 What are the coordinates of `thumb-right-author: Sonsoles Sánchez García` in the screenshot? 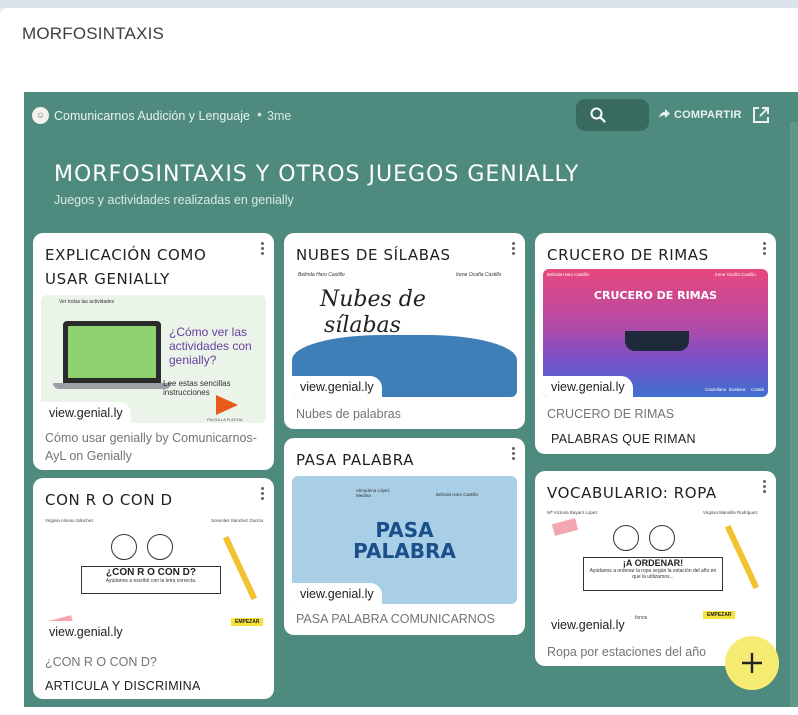 It's located at (237, 520).